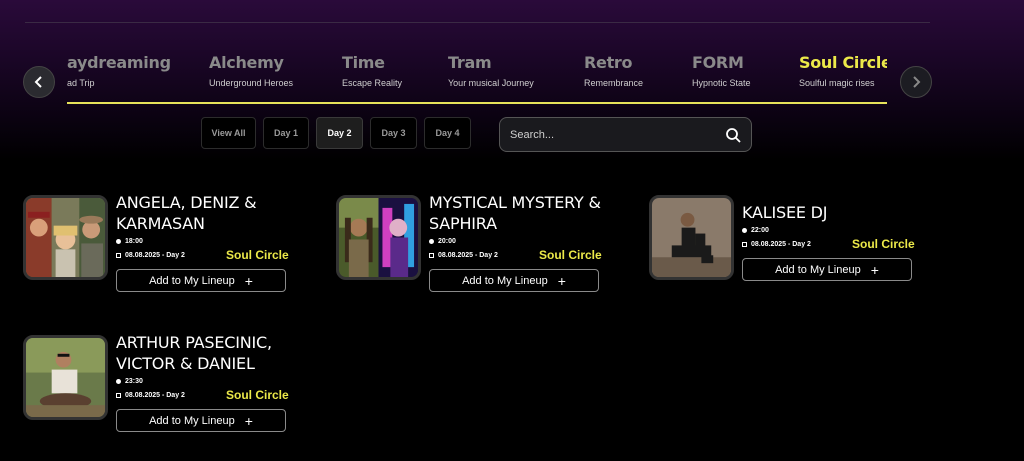  I want to click on stage-prev-button, so click(39, 82).